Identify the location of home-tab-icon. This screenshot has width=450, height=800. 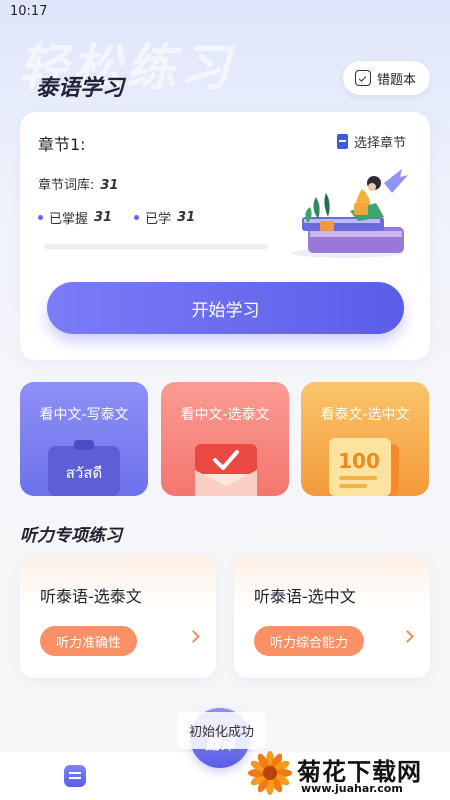
(75, 776).